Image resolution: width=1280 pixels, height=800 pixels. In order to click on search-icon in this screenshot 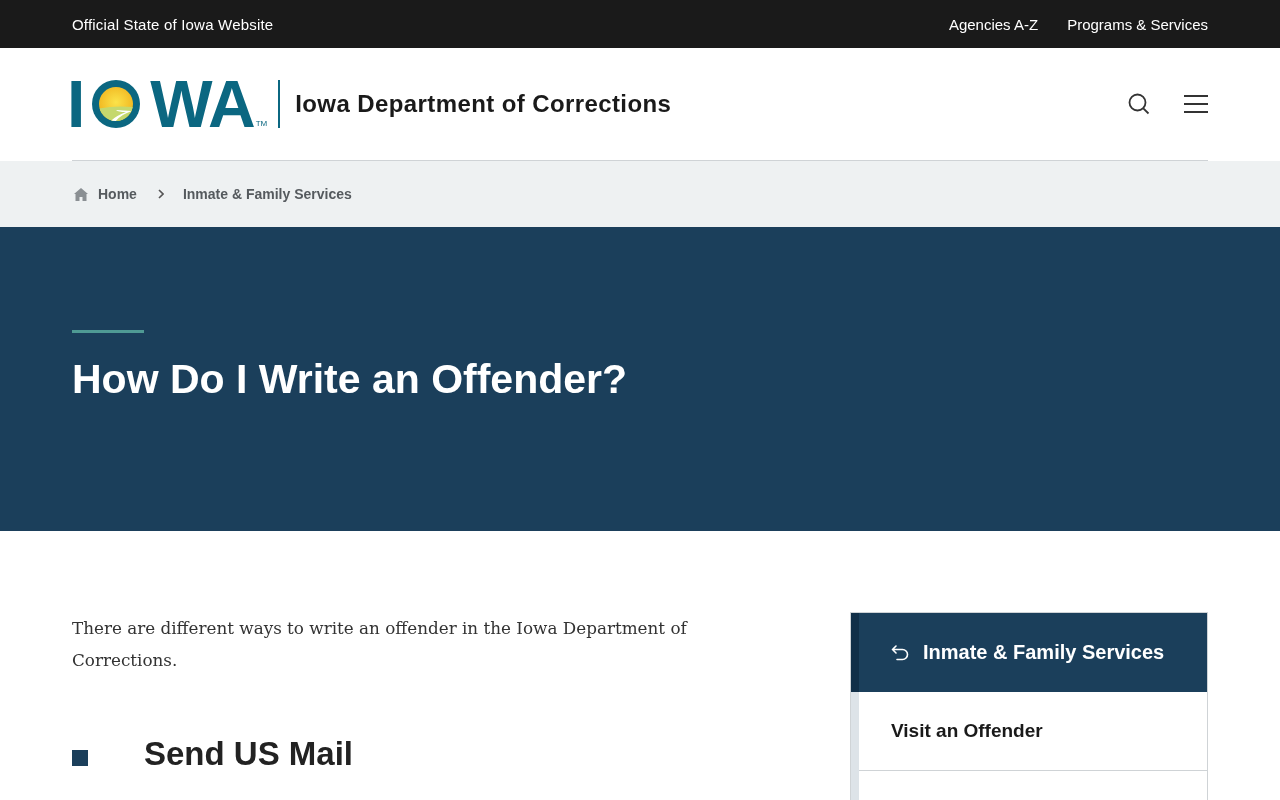, I will do `click(1139, 104)`.